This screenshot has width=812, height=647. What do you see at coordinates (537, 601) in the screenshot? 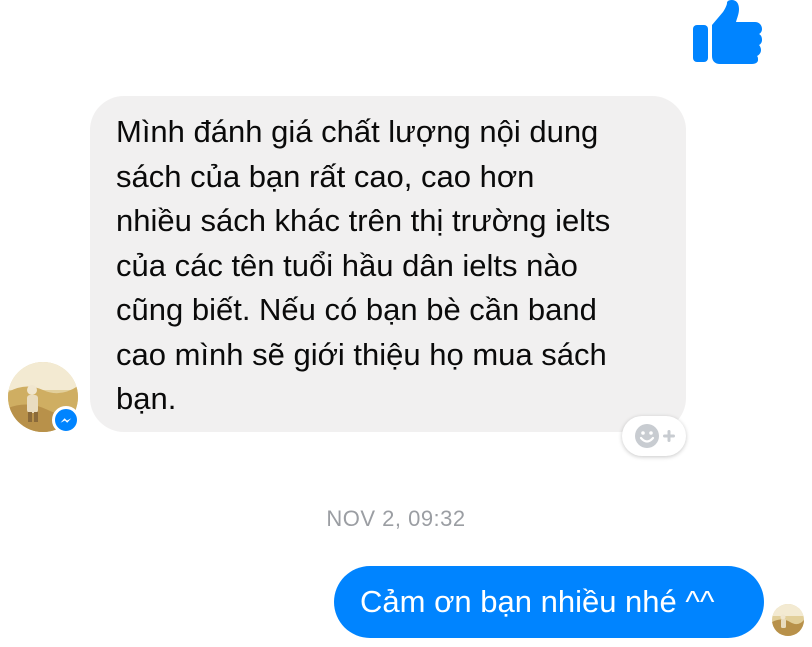
I see `outgoing-message-text: Cảm ơn bạn nhiều nhé ^^` at bounding box center [537, 601].